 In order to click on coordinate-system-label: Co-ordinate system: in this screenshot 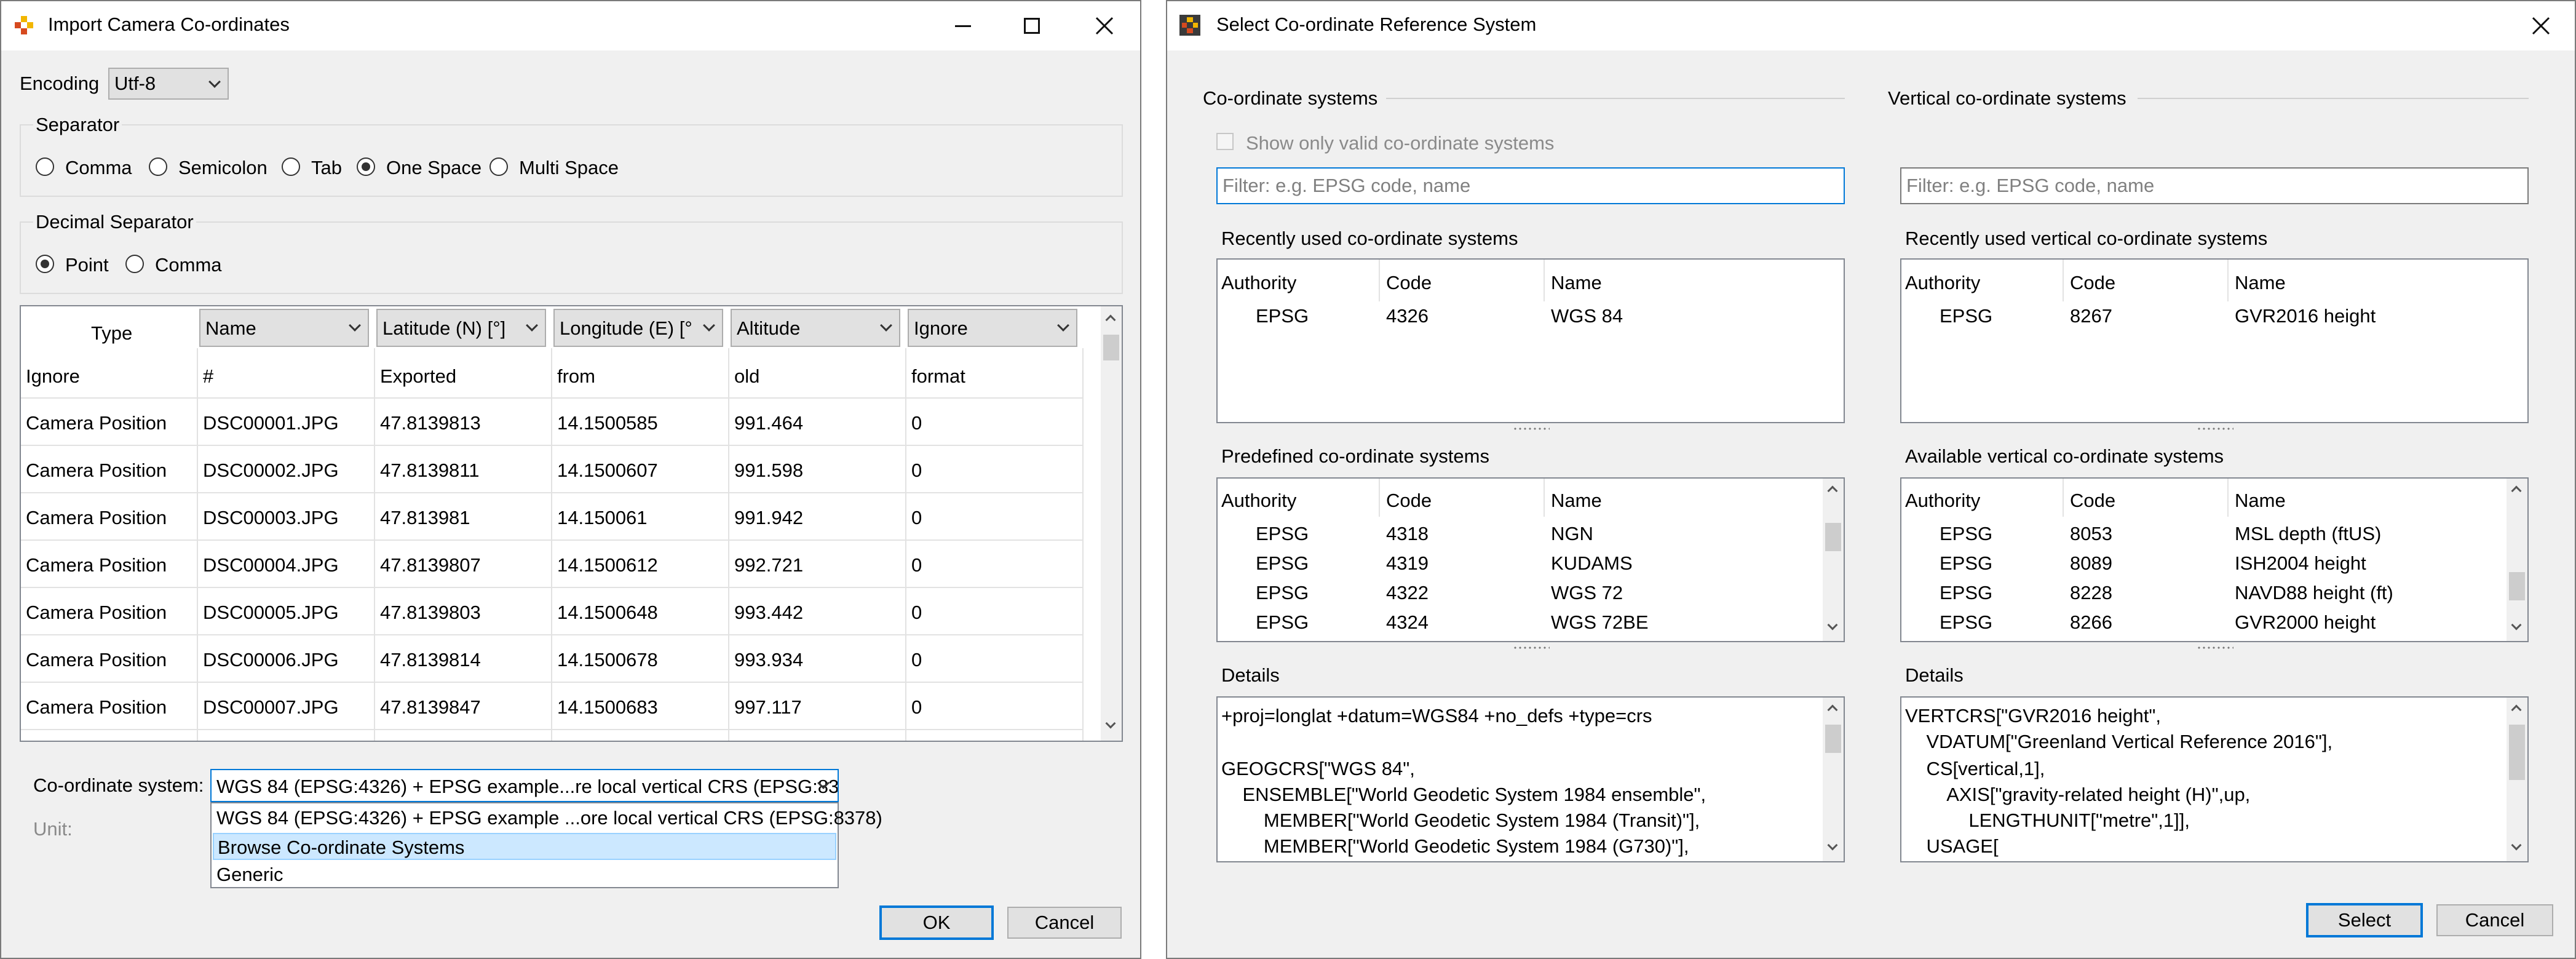, I will do `click(119, 785)`.